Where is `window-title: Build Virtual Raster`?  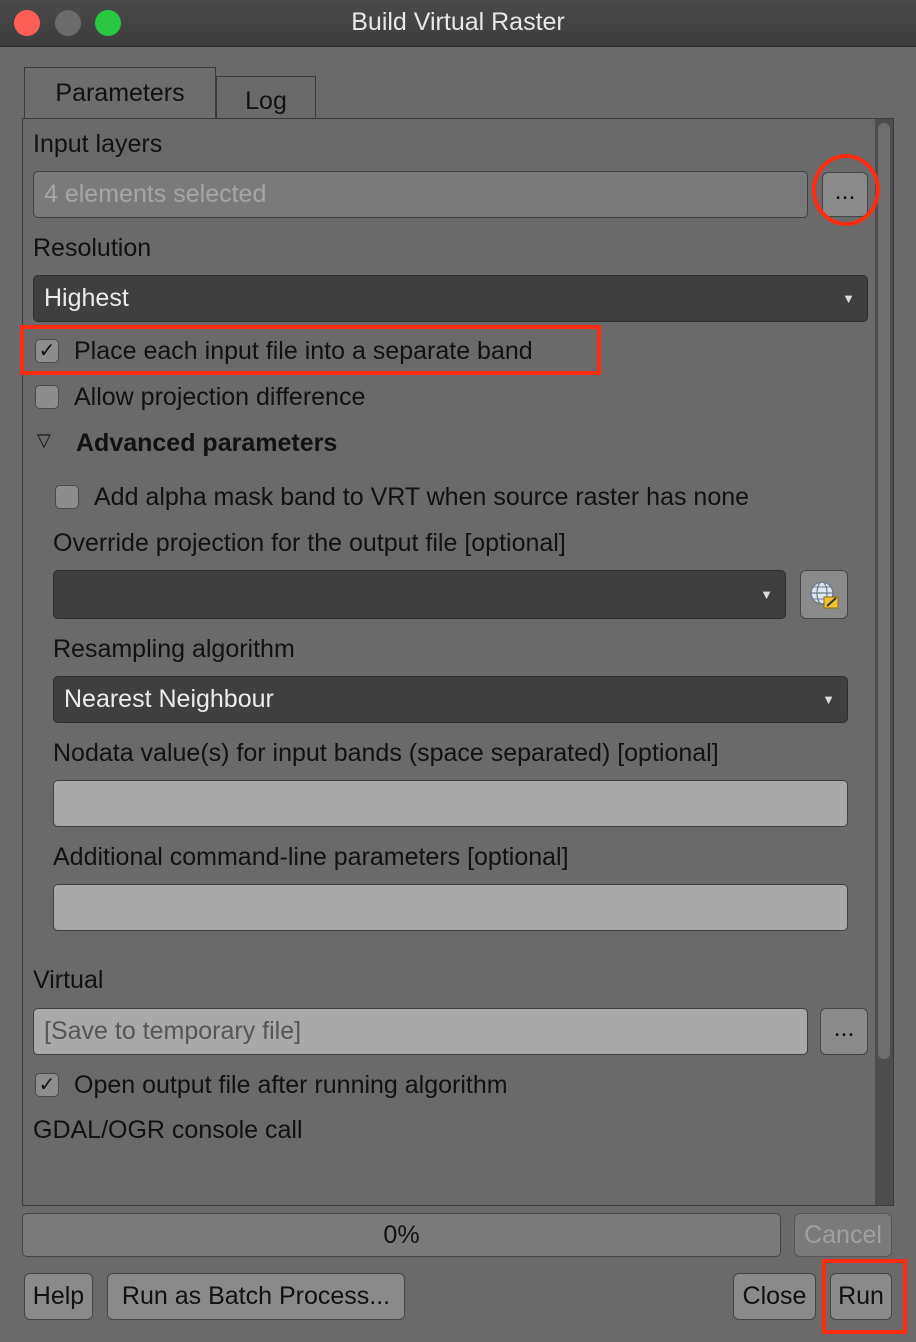 window-title: Build Virtual Raster is located at coordinates (458, 22).